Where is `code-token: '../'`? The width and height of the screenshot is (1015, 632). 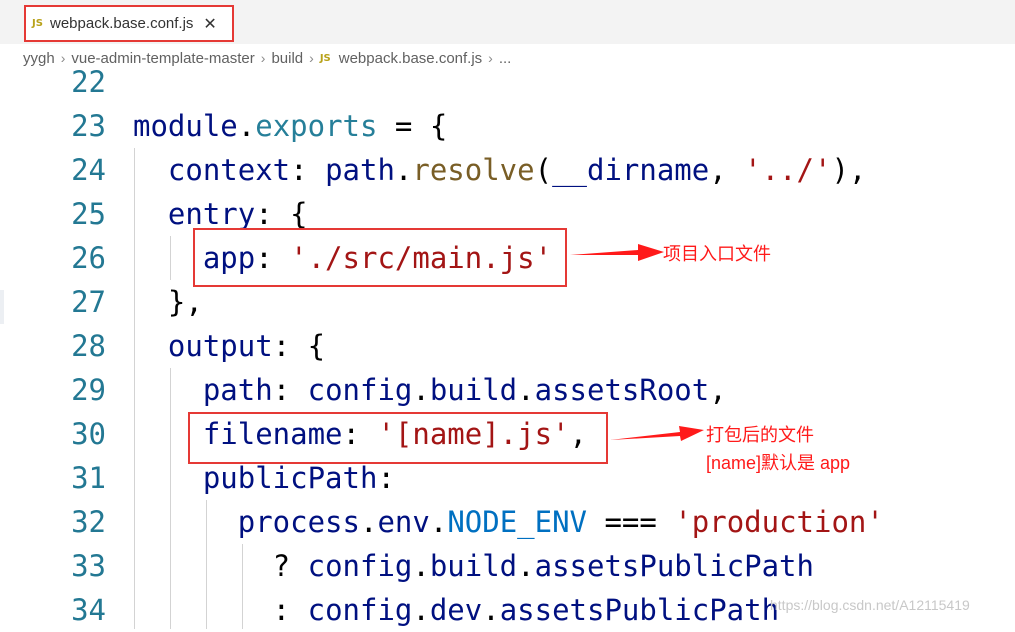
code-token: '../' is located at coordinates (788, 170).